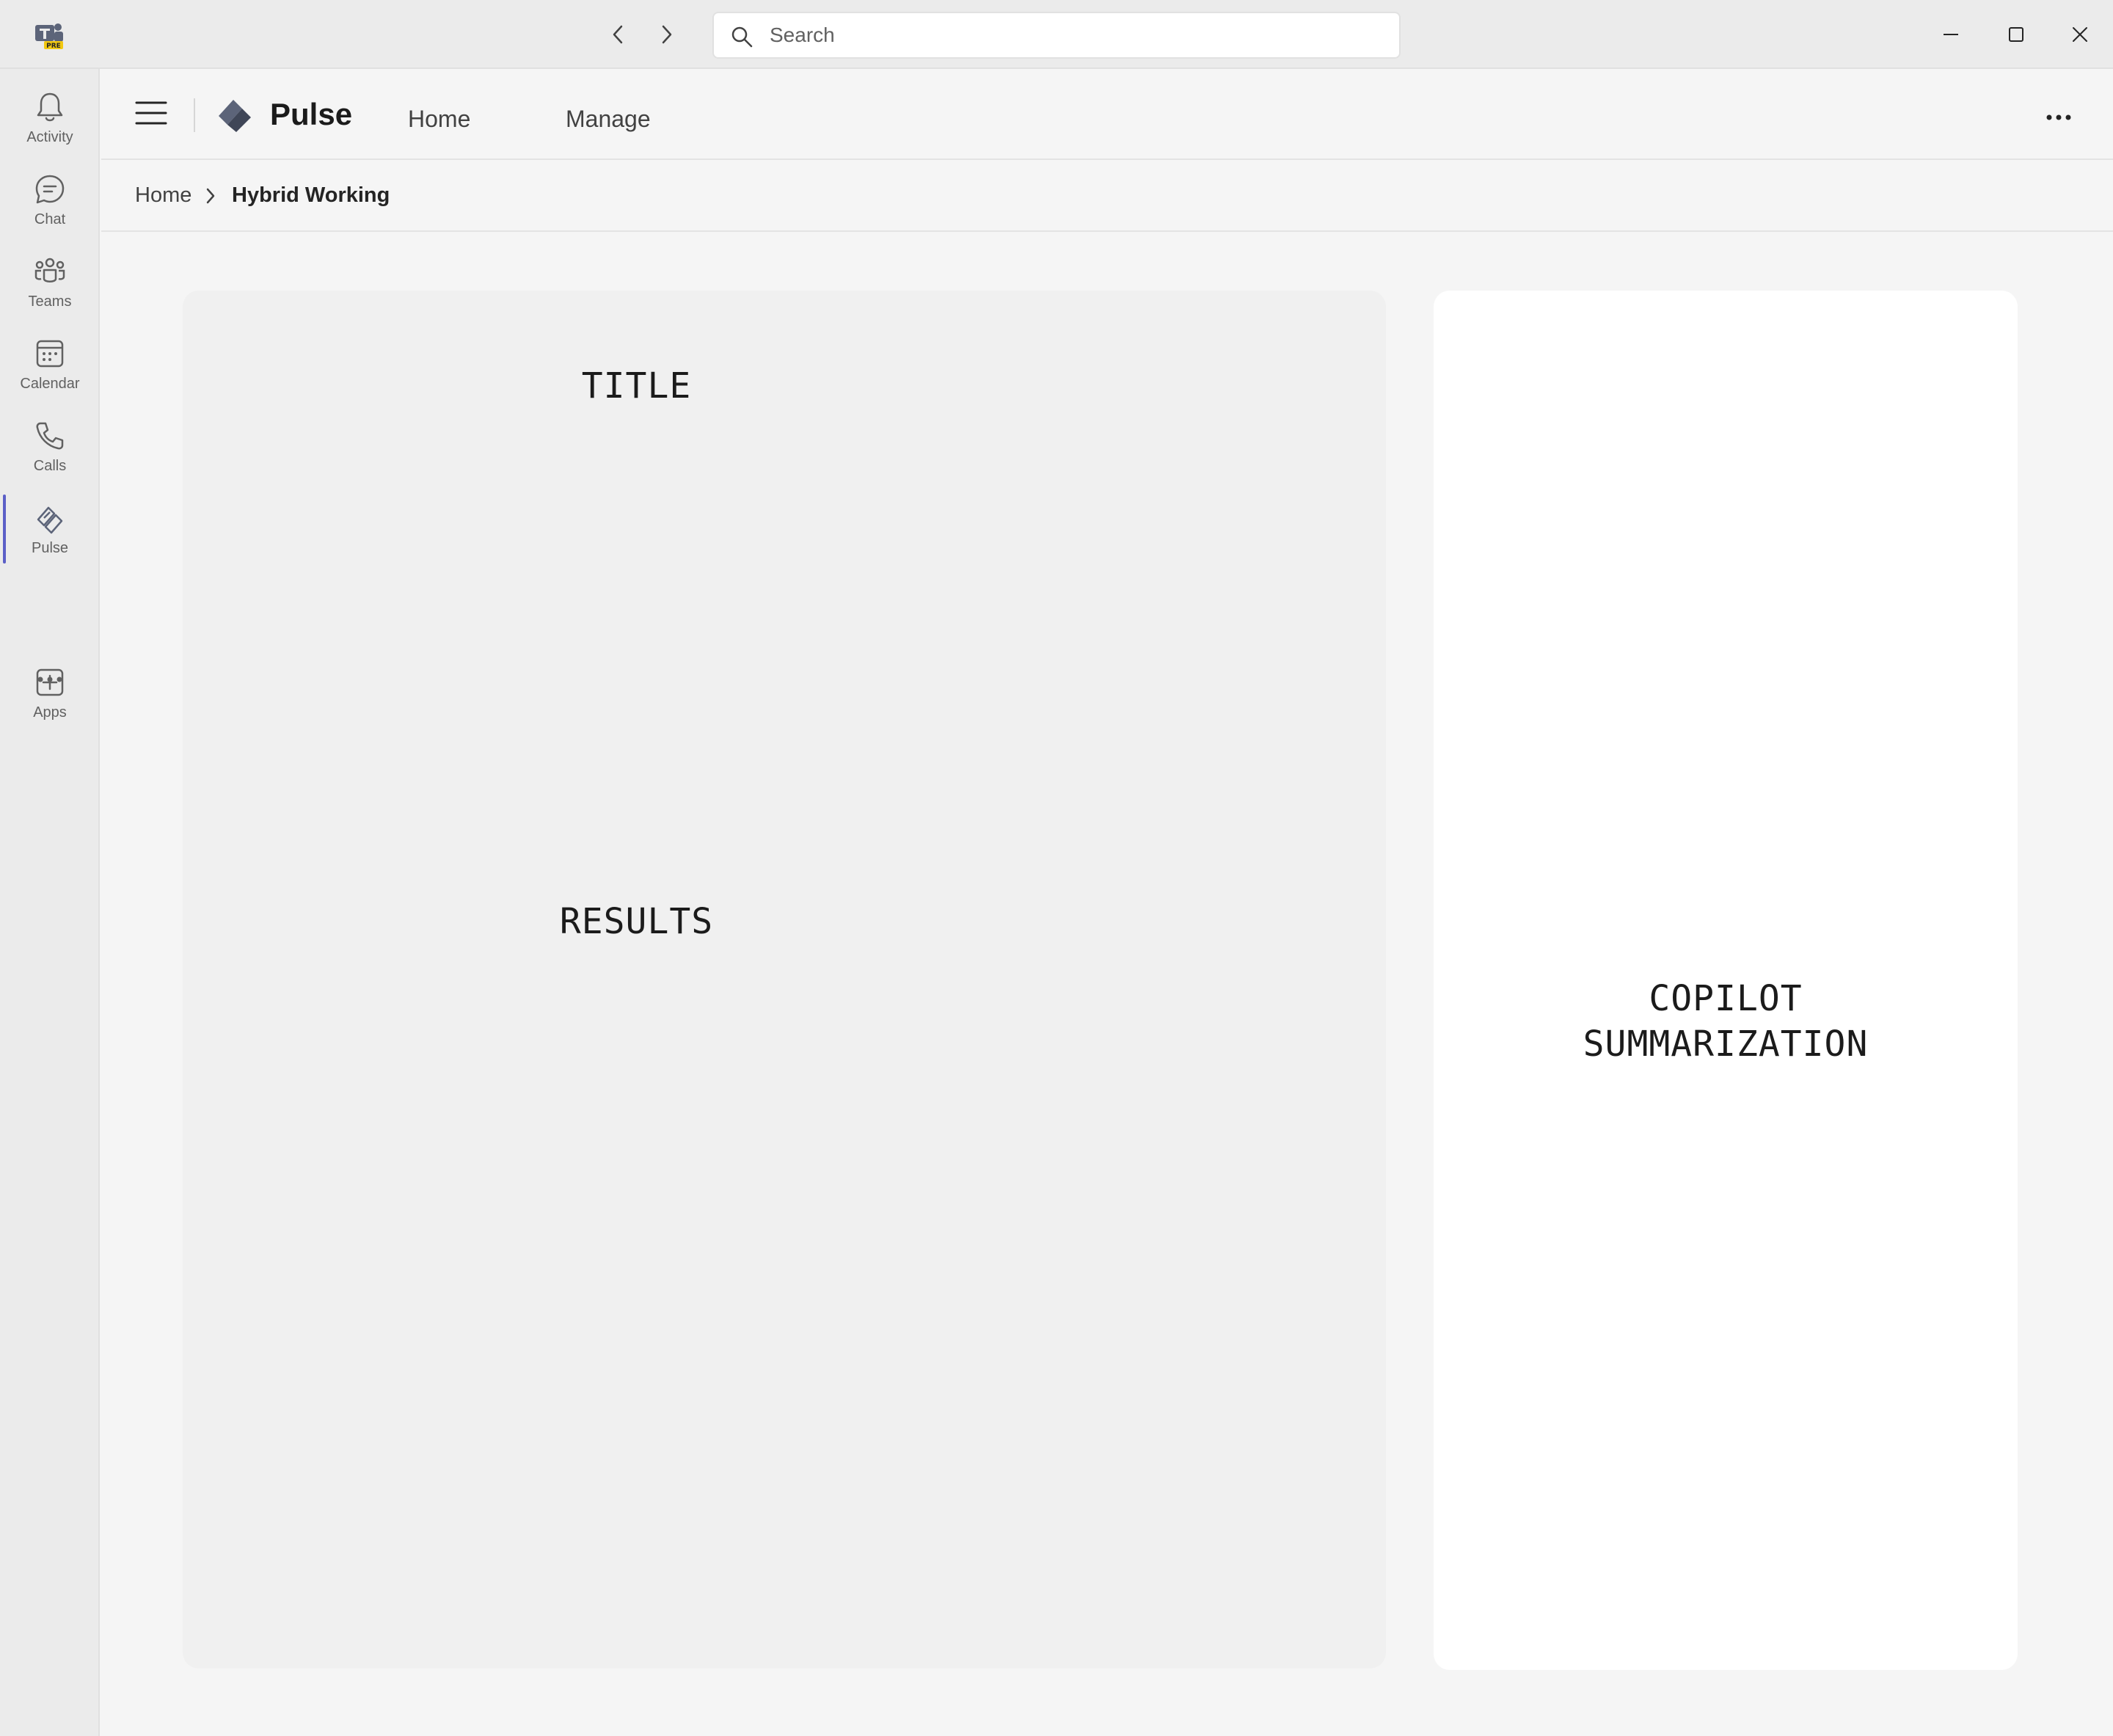 This screenshot has width=2113, height=1736. I want to click on app-header: Pulse Home Manage, so click(1107, 114).